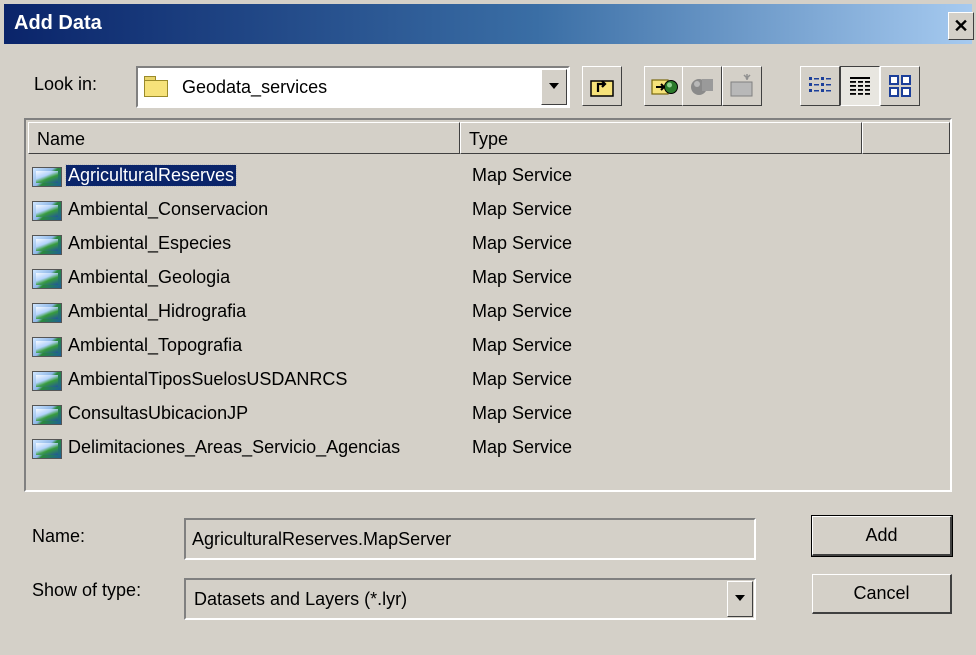 The image size is (976, 655). I want to click on list-item: AgriculturalReserves Map Service, so click(480, 176).